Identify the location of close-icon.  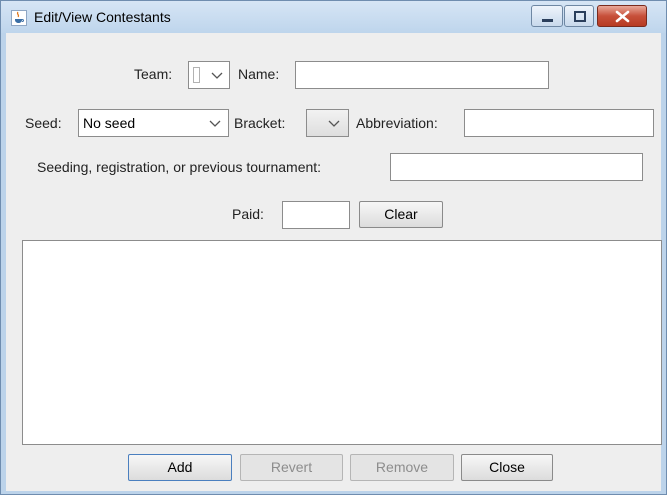
(622, 16).